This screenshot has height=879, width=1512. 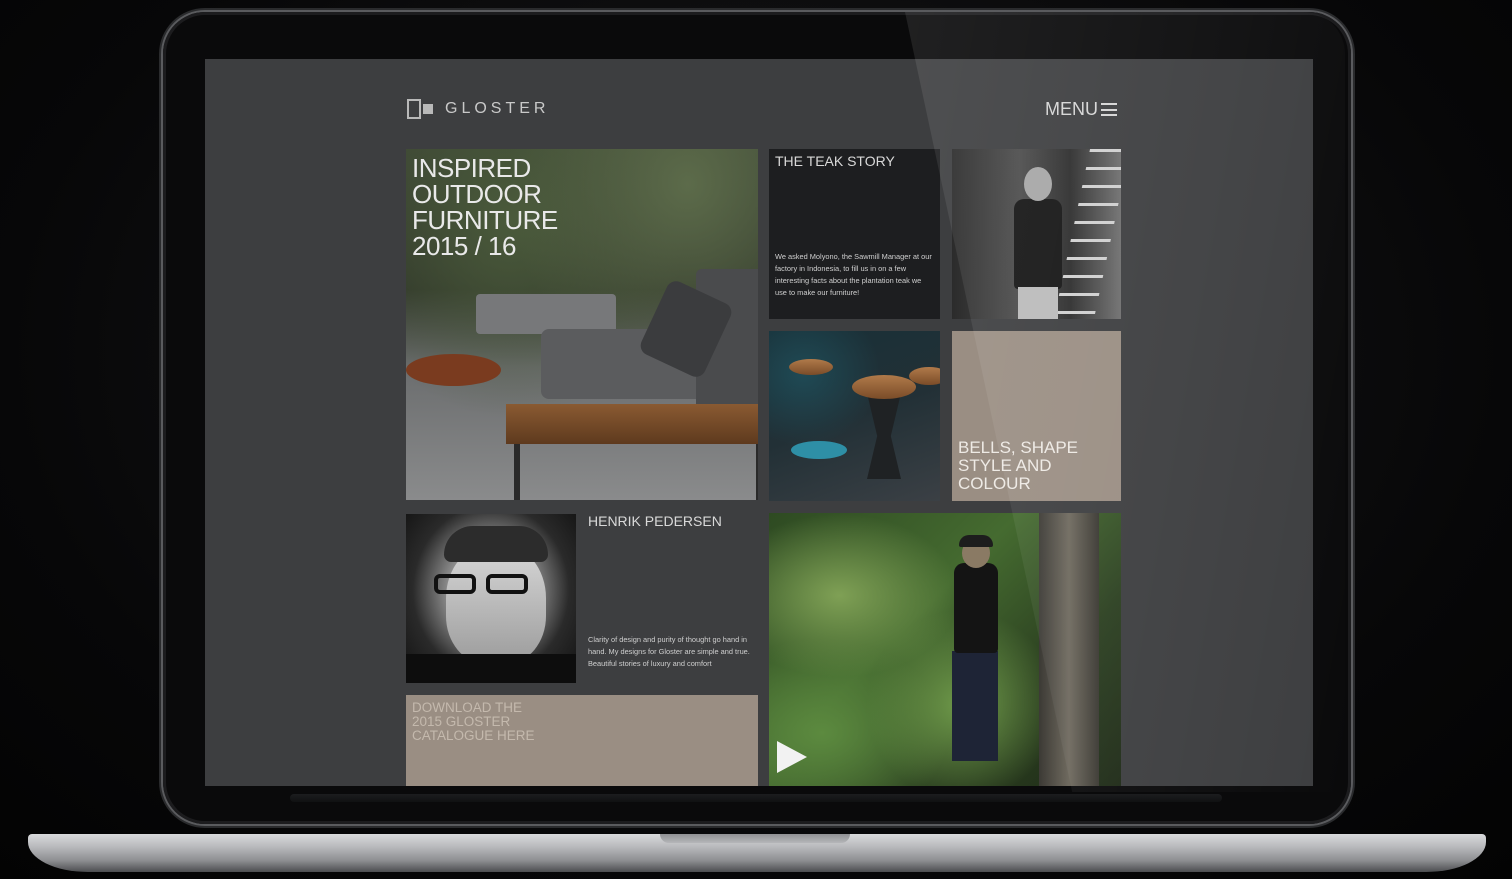 What do you see at coordinates (819, 450) in the screenshot?
I see `bell-base` at bounding box center [819, 450].